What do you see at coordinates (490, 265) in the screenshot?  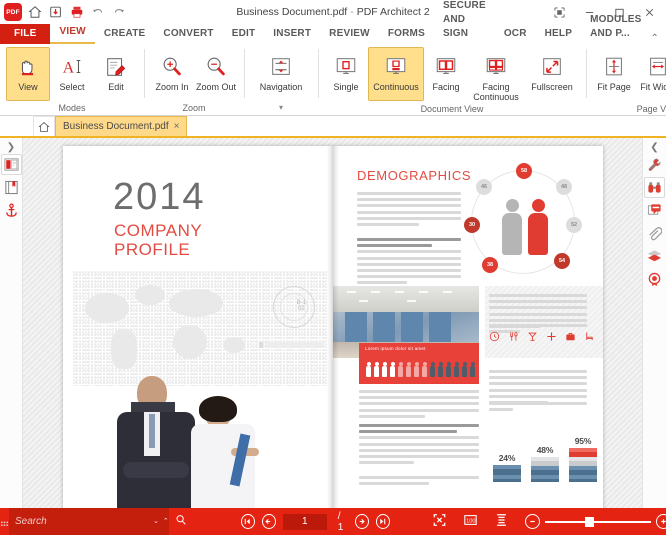 I see `ring-badge-4: 38` at bounding box center [490, 265].